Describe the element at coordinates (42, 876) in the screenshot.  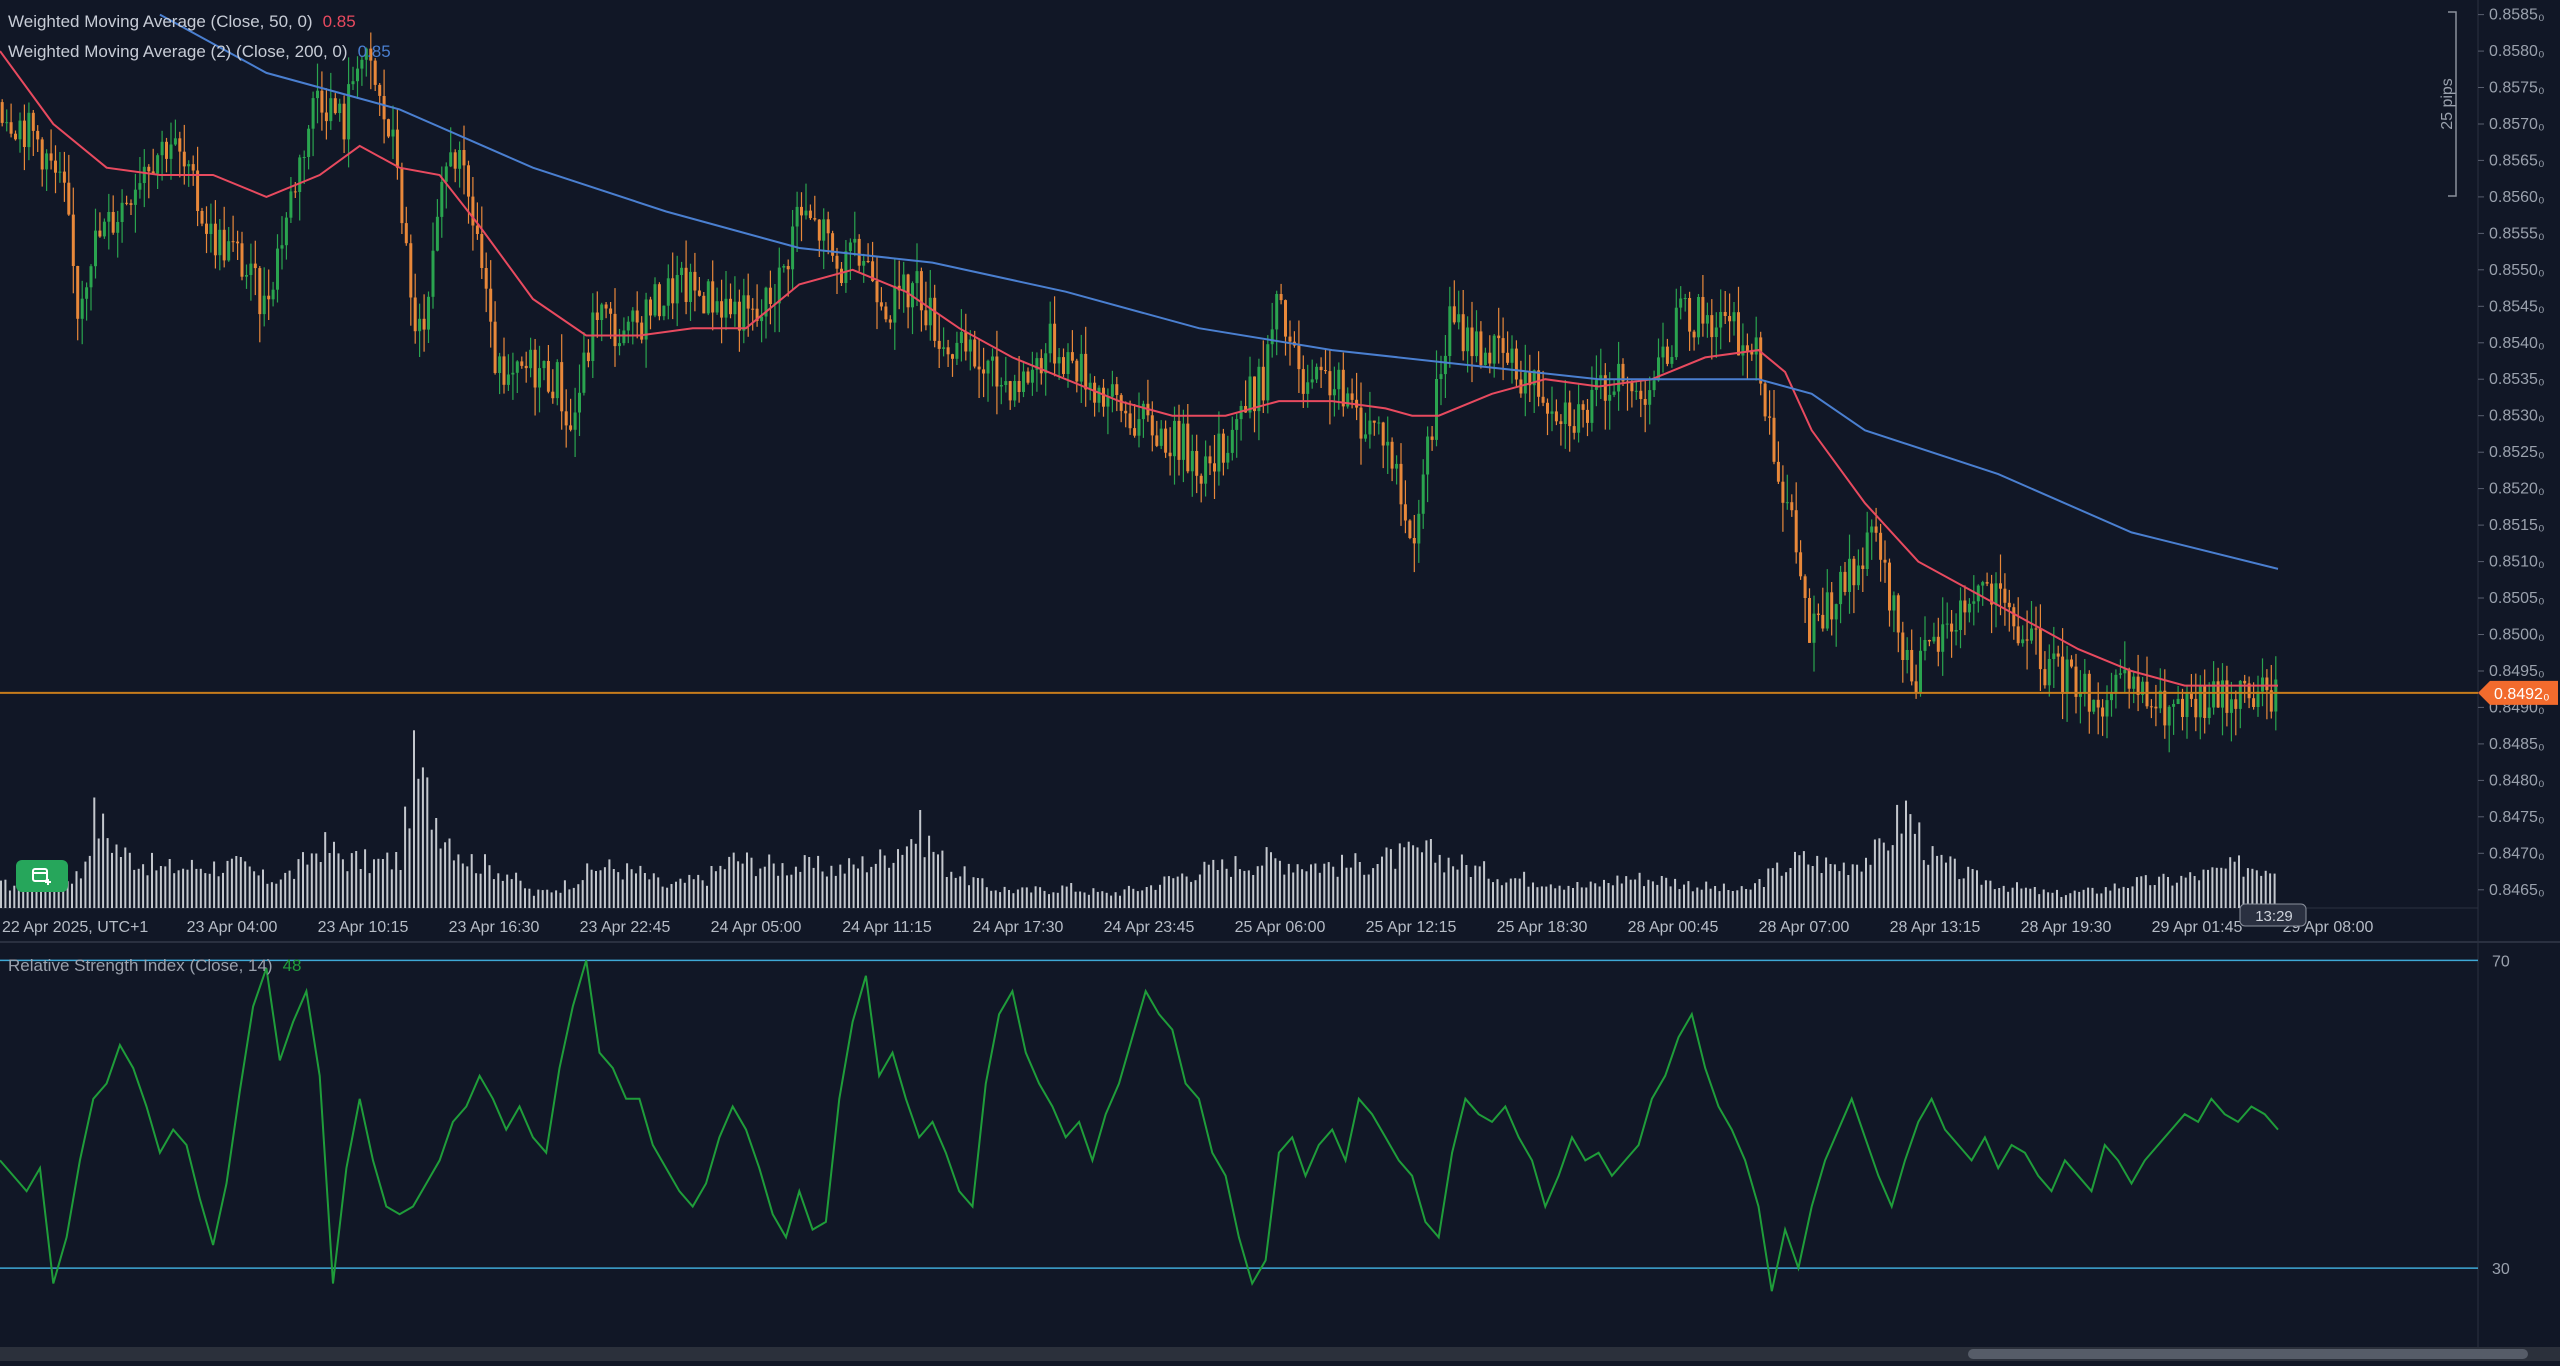
I see `calendar-plus-button` at that location.